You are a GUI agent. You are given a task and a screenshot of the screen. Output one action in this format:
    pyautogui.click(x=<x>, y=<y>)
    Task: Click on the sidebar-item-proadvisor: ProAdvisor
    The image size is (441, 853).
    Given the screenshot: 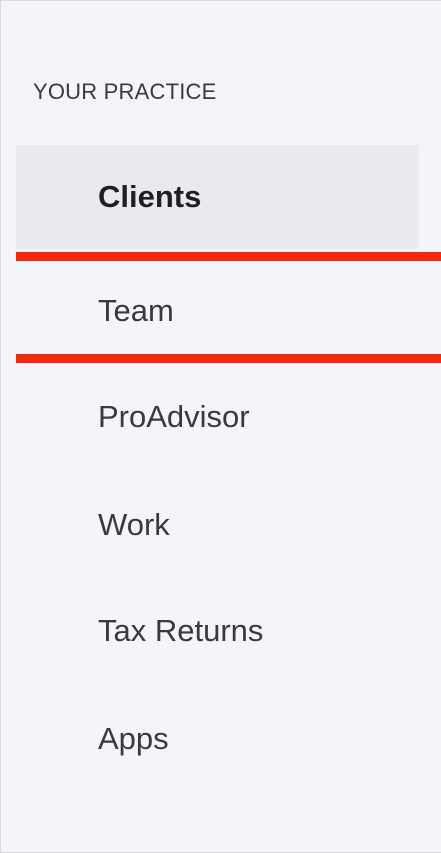 What is the action you would take?
    pyautogui.click(x=217, y=417)
    